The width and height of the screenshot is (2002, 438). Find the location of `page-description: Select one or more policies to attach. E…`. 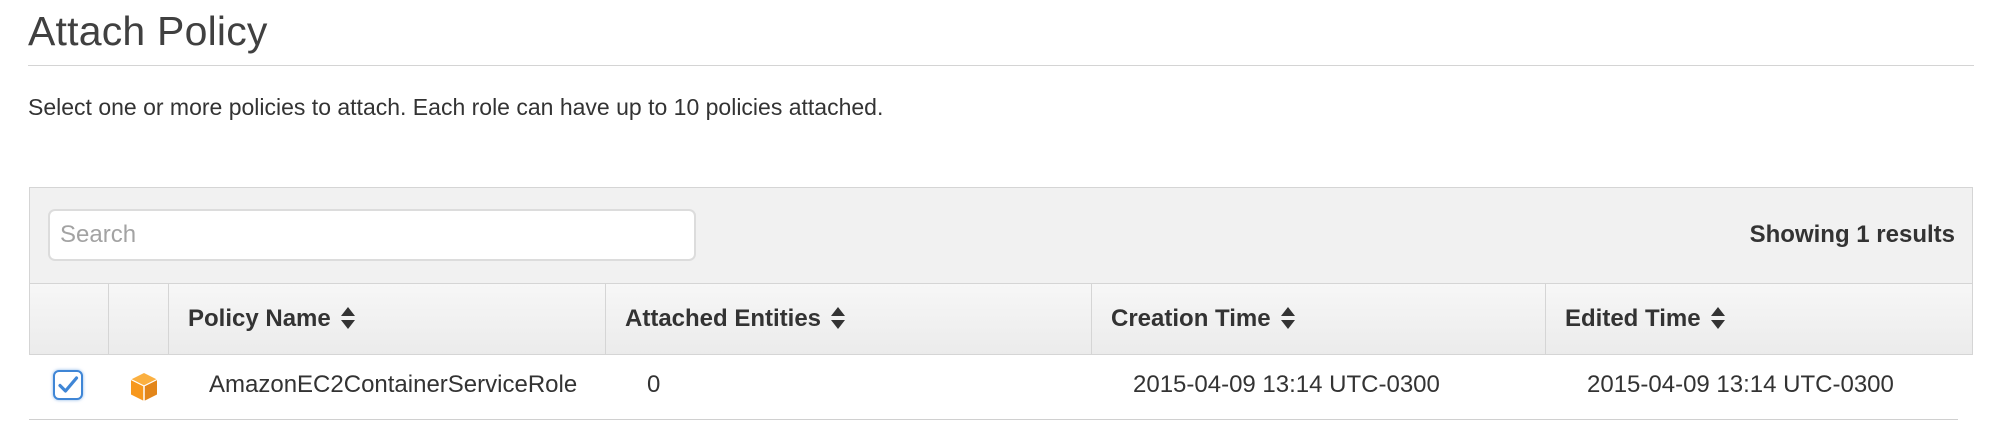

page-description: Select one or more policies to attach. E… is located at coordinates (456, 107).